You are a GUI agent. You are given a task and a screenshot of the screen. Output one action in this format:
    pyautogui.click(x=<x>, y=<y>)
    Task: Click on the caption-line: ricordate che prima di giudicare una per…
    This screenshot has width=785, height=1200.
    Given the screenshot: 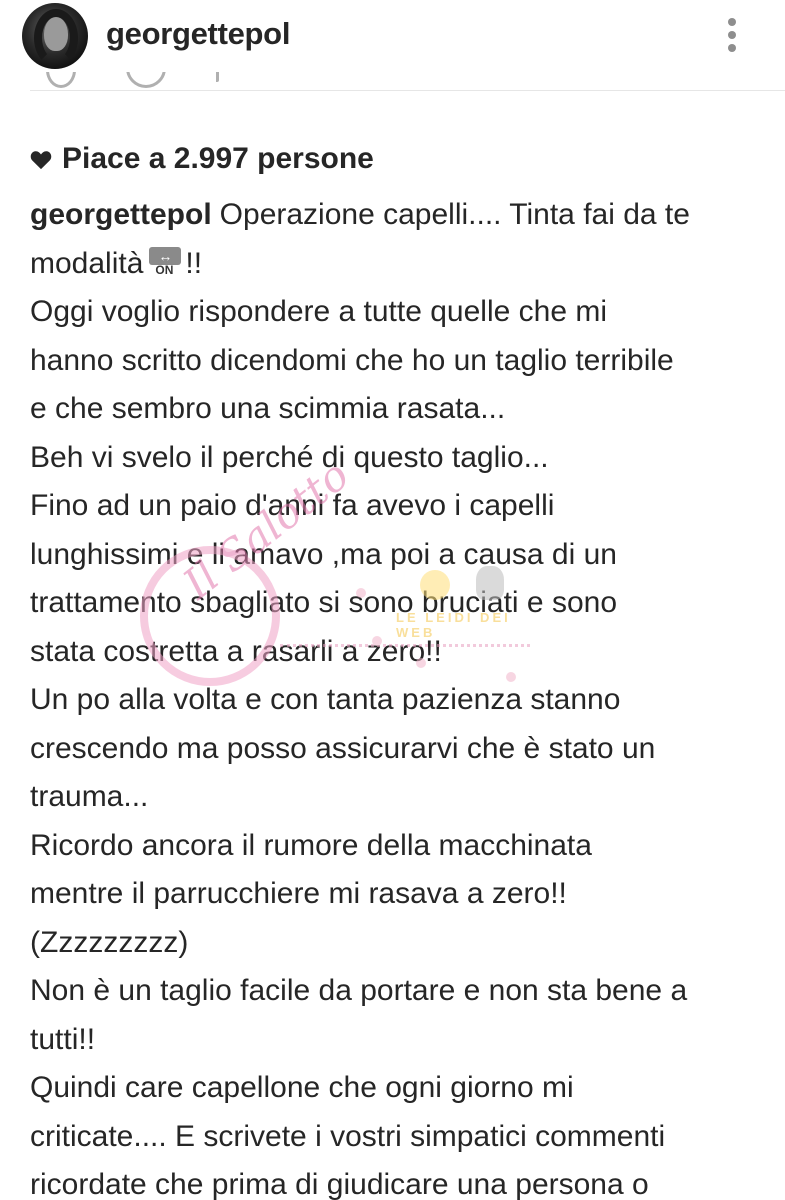 What is the action you would take?
    pyautogui.click(x=339, y=1184)
    